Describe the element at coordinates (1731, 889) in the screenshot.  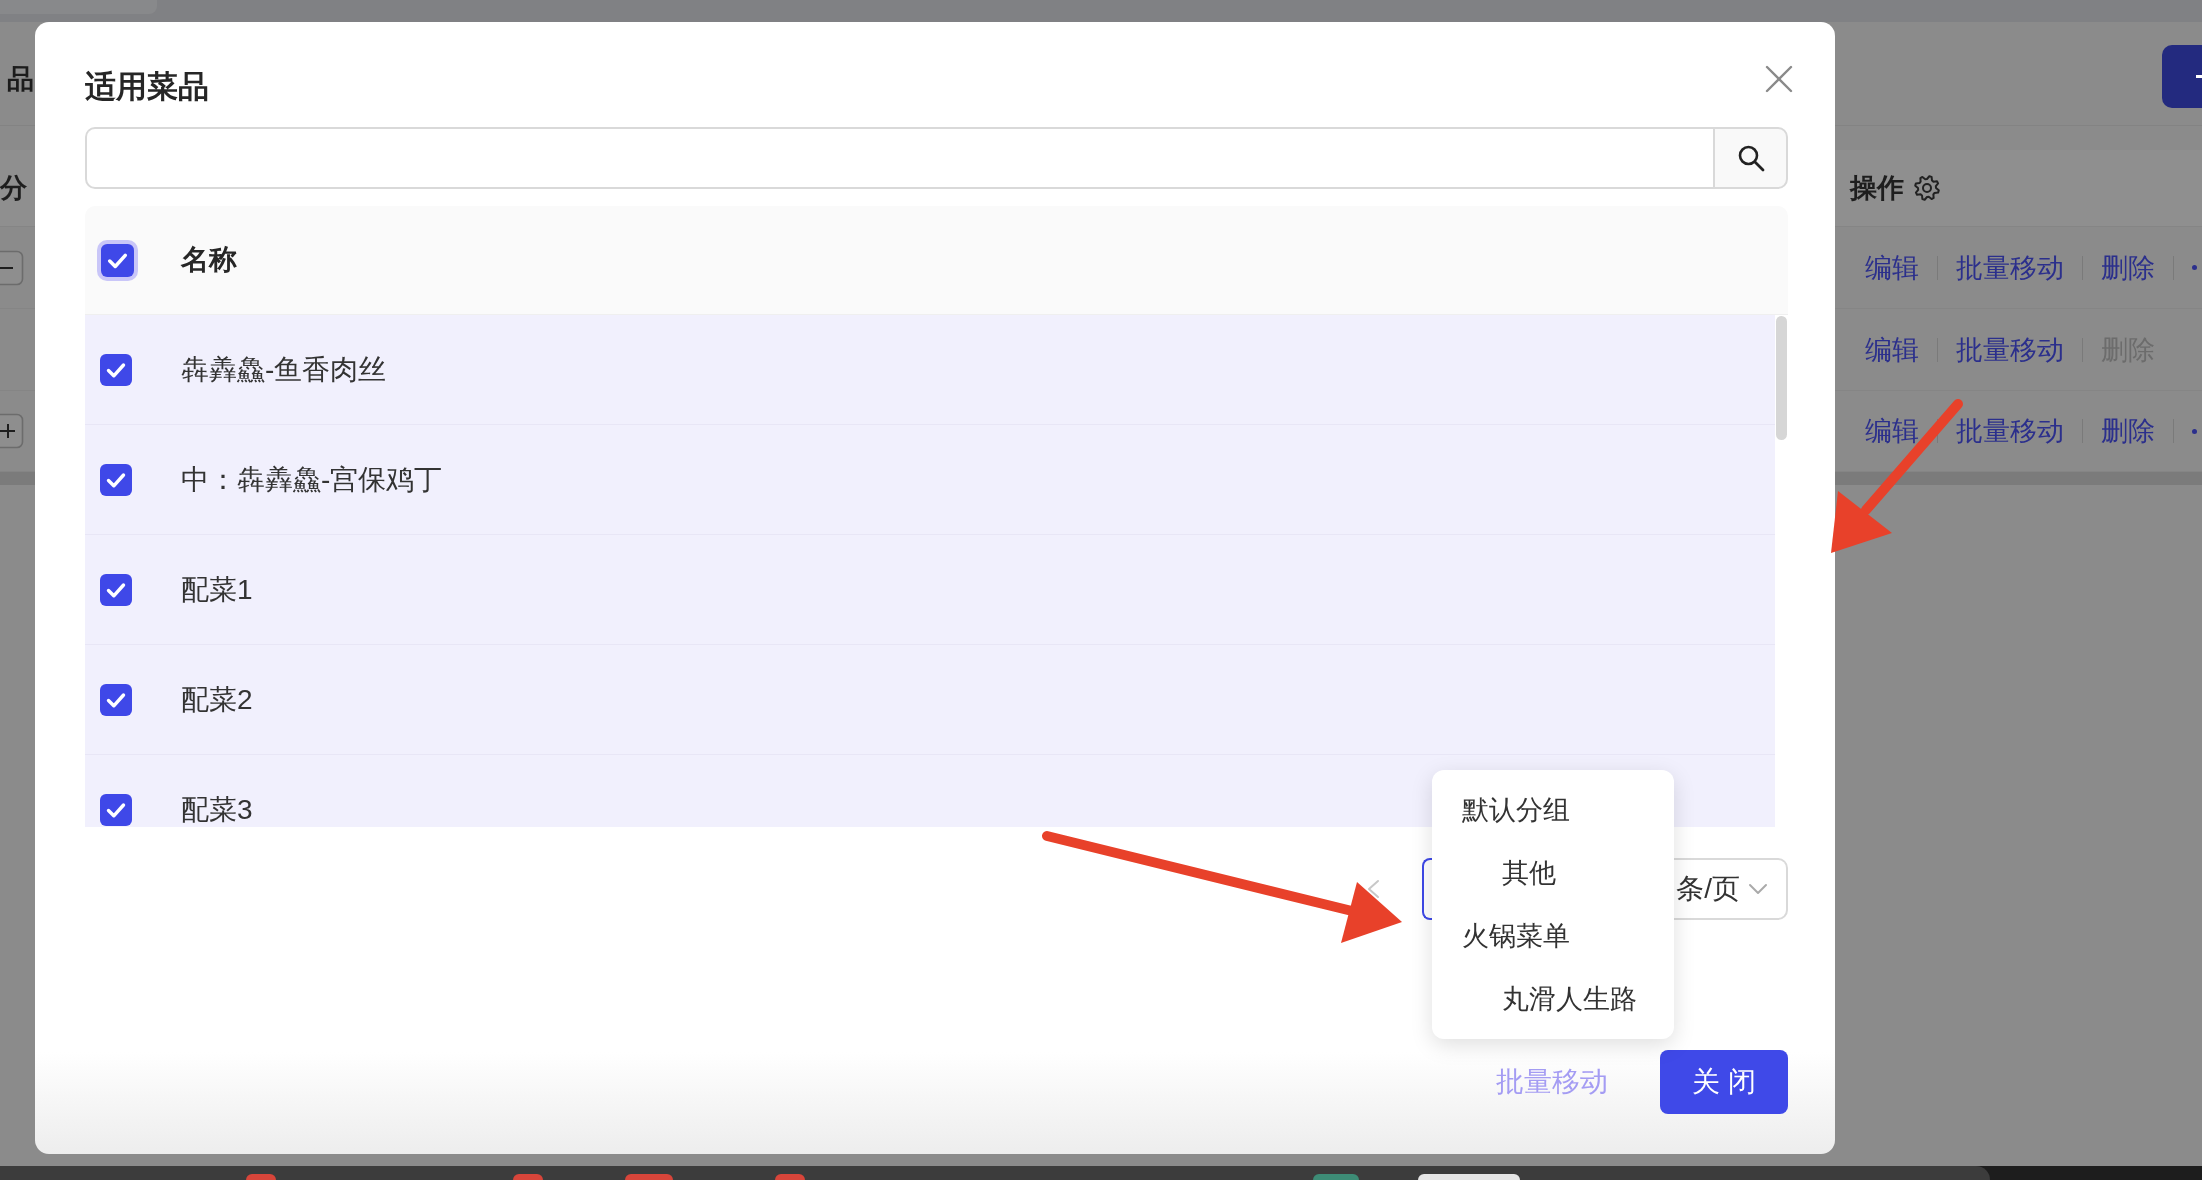
I see `page-size-select: 条/页` at that location.